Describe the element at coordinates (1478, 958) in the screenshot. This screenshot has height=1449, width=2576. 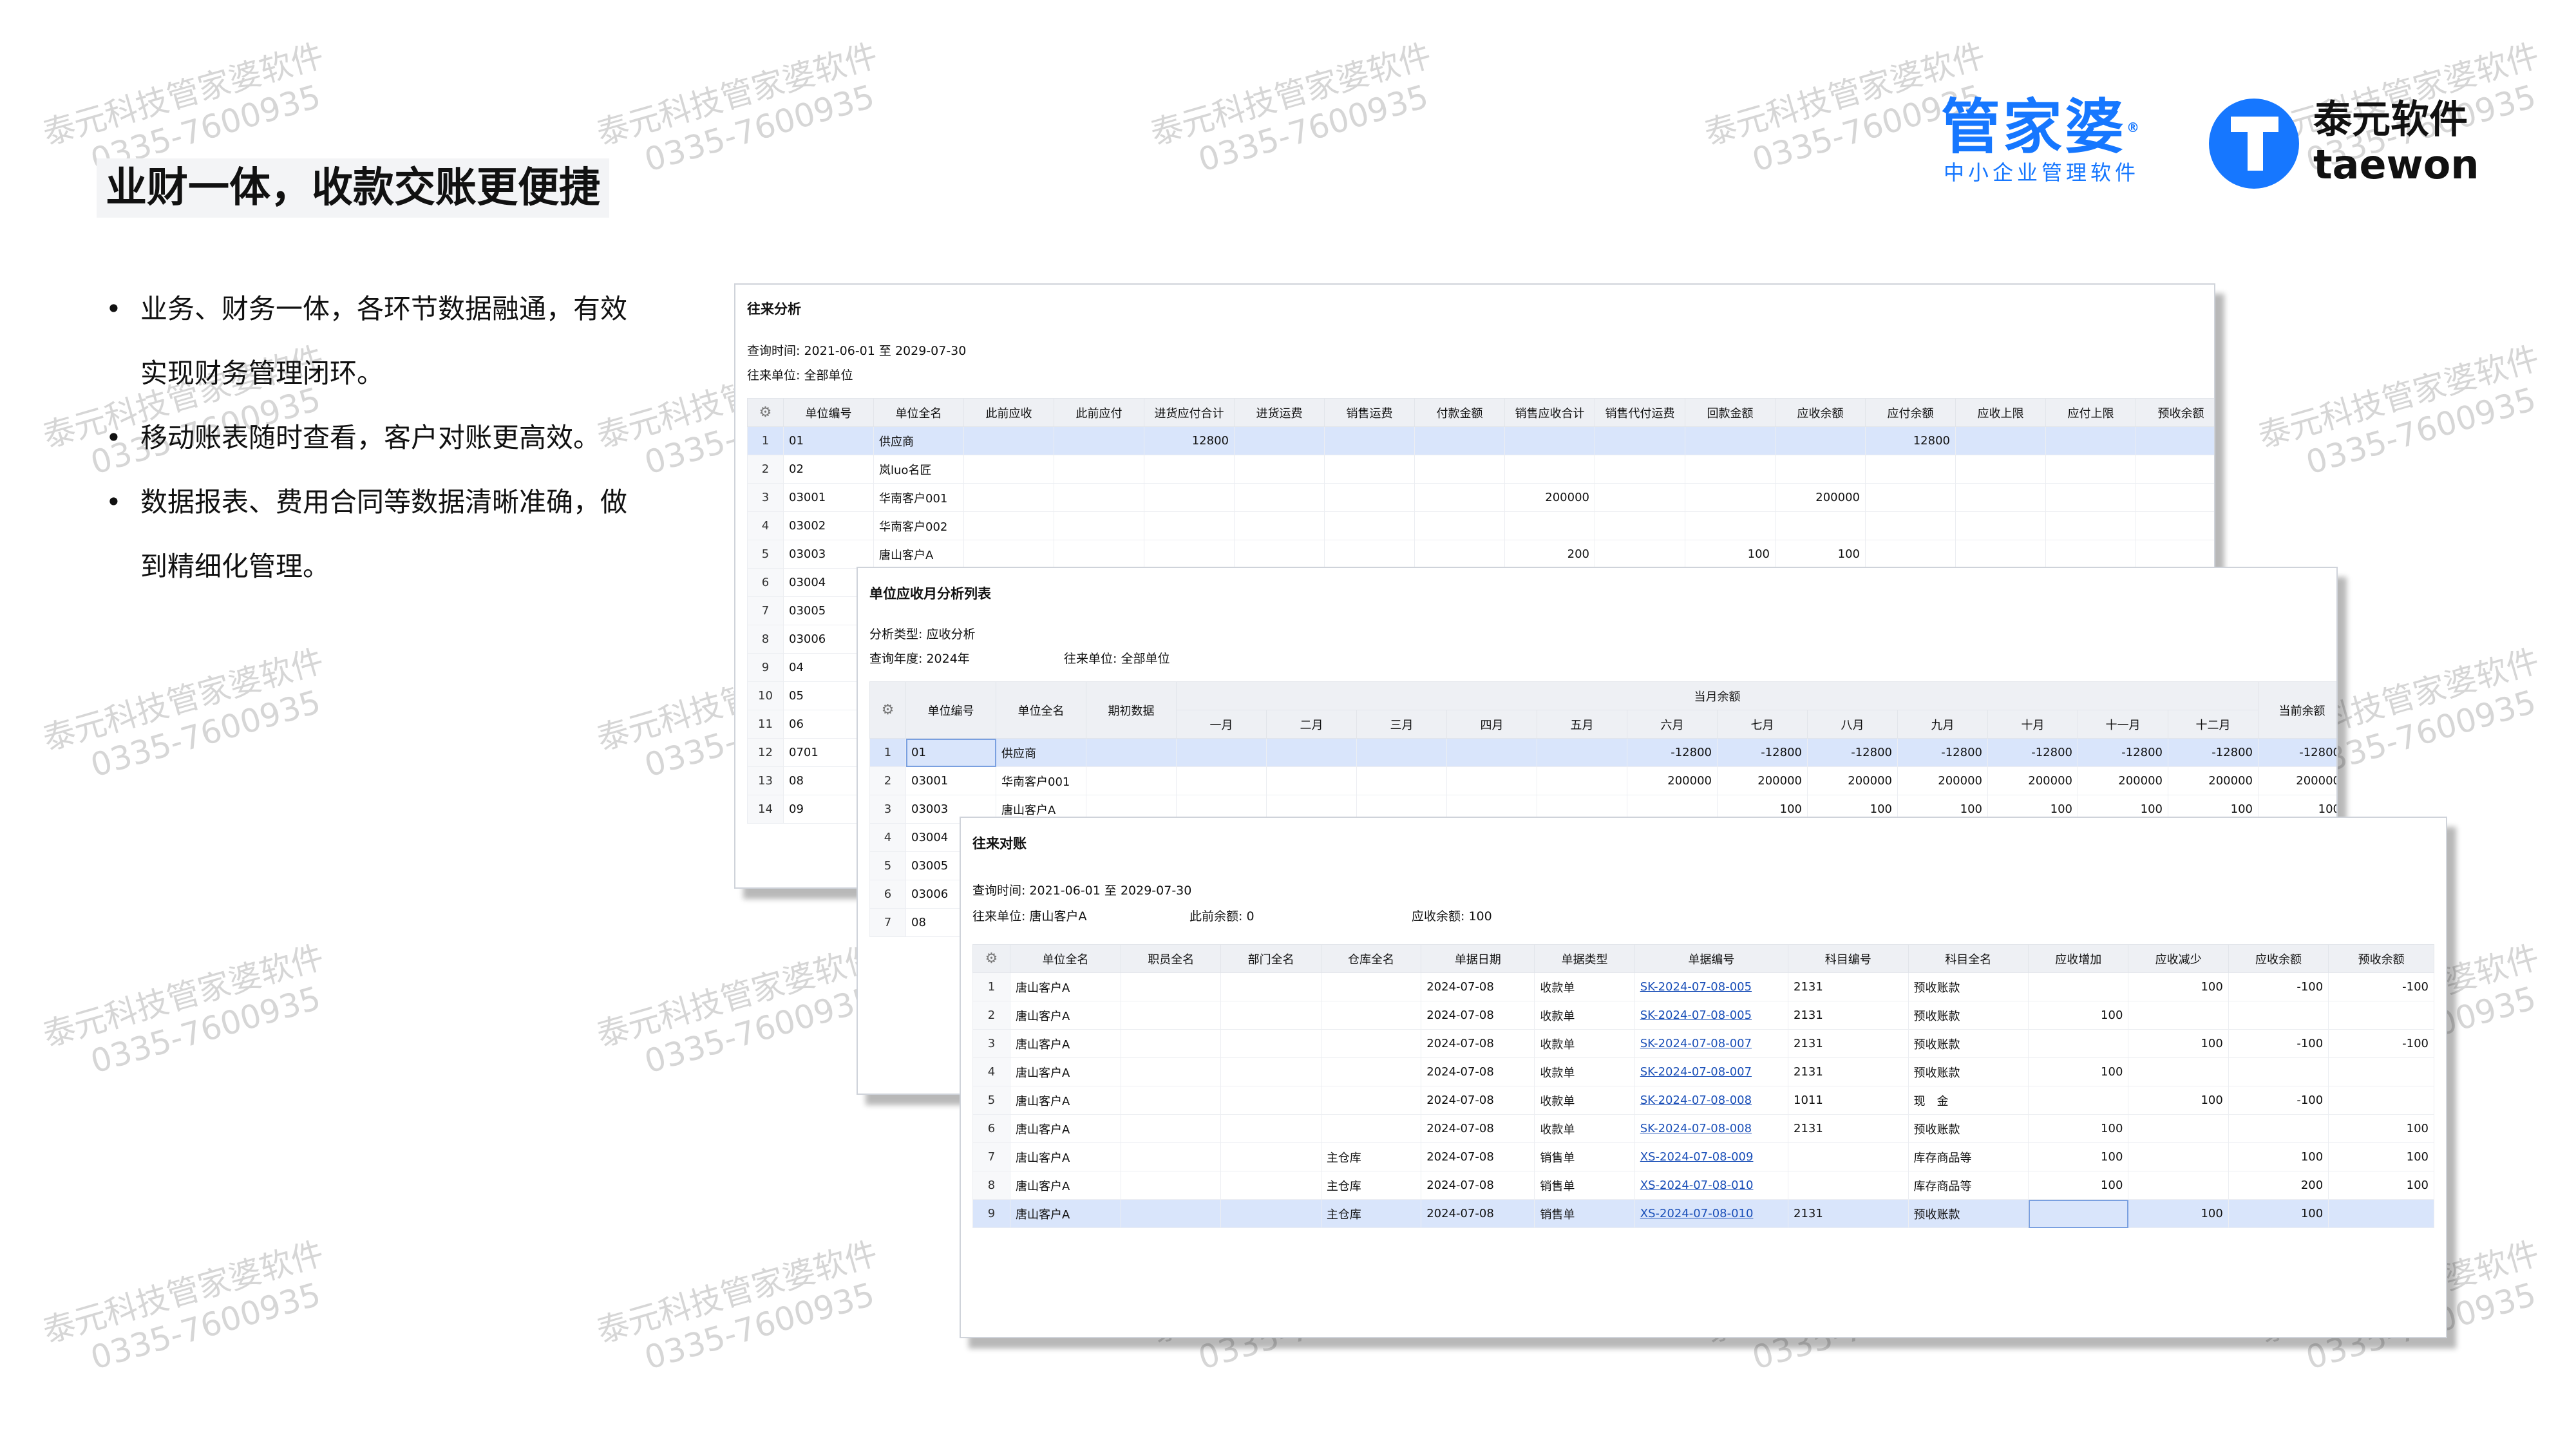
I see `column-header: 单据日期` at that location.